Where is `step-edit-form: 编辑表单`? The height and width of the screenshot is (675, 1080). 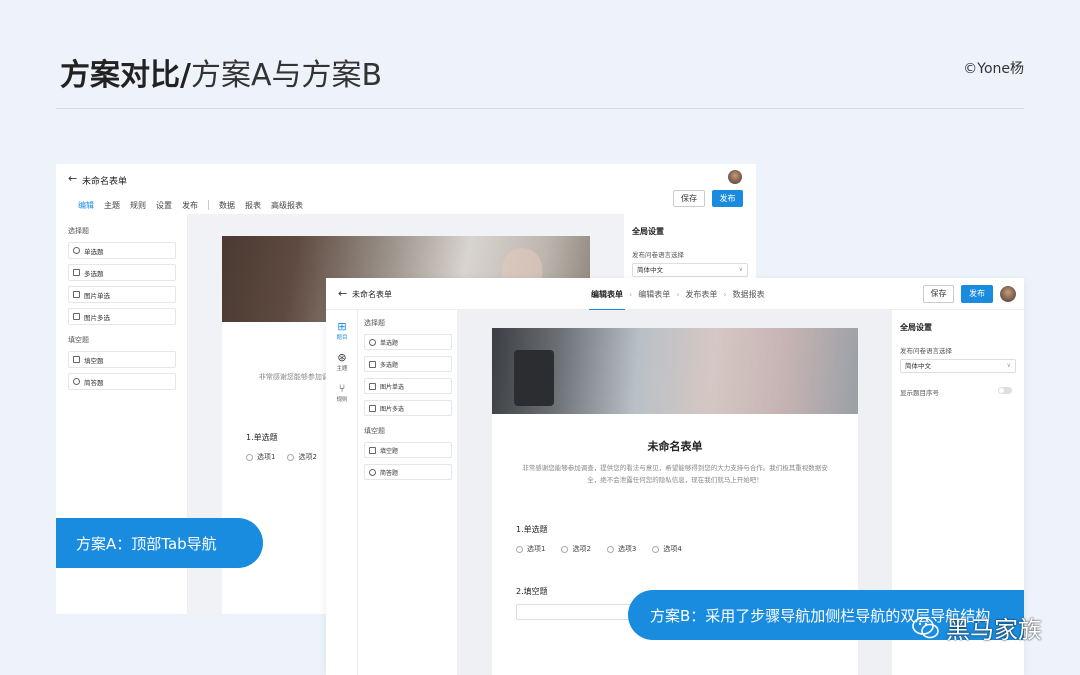 step-edit-form: 编辑表单 is located at coordinates (607, 300).